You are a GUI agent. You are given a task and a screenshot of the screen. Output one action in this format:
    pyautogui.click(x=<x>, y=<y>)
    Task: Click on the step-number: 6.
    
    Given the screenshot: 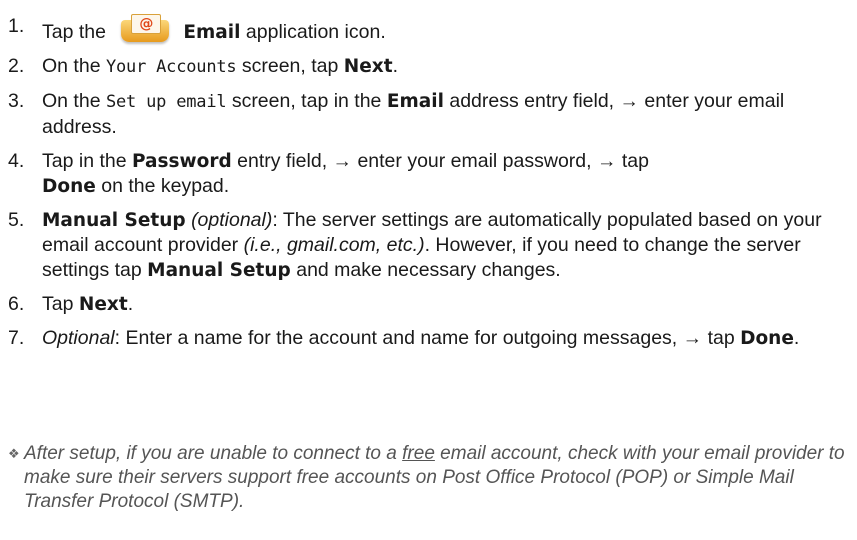 What is the action you would take?
    pyautogui.click(x=16, y=304)
    